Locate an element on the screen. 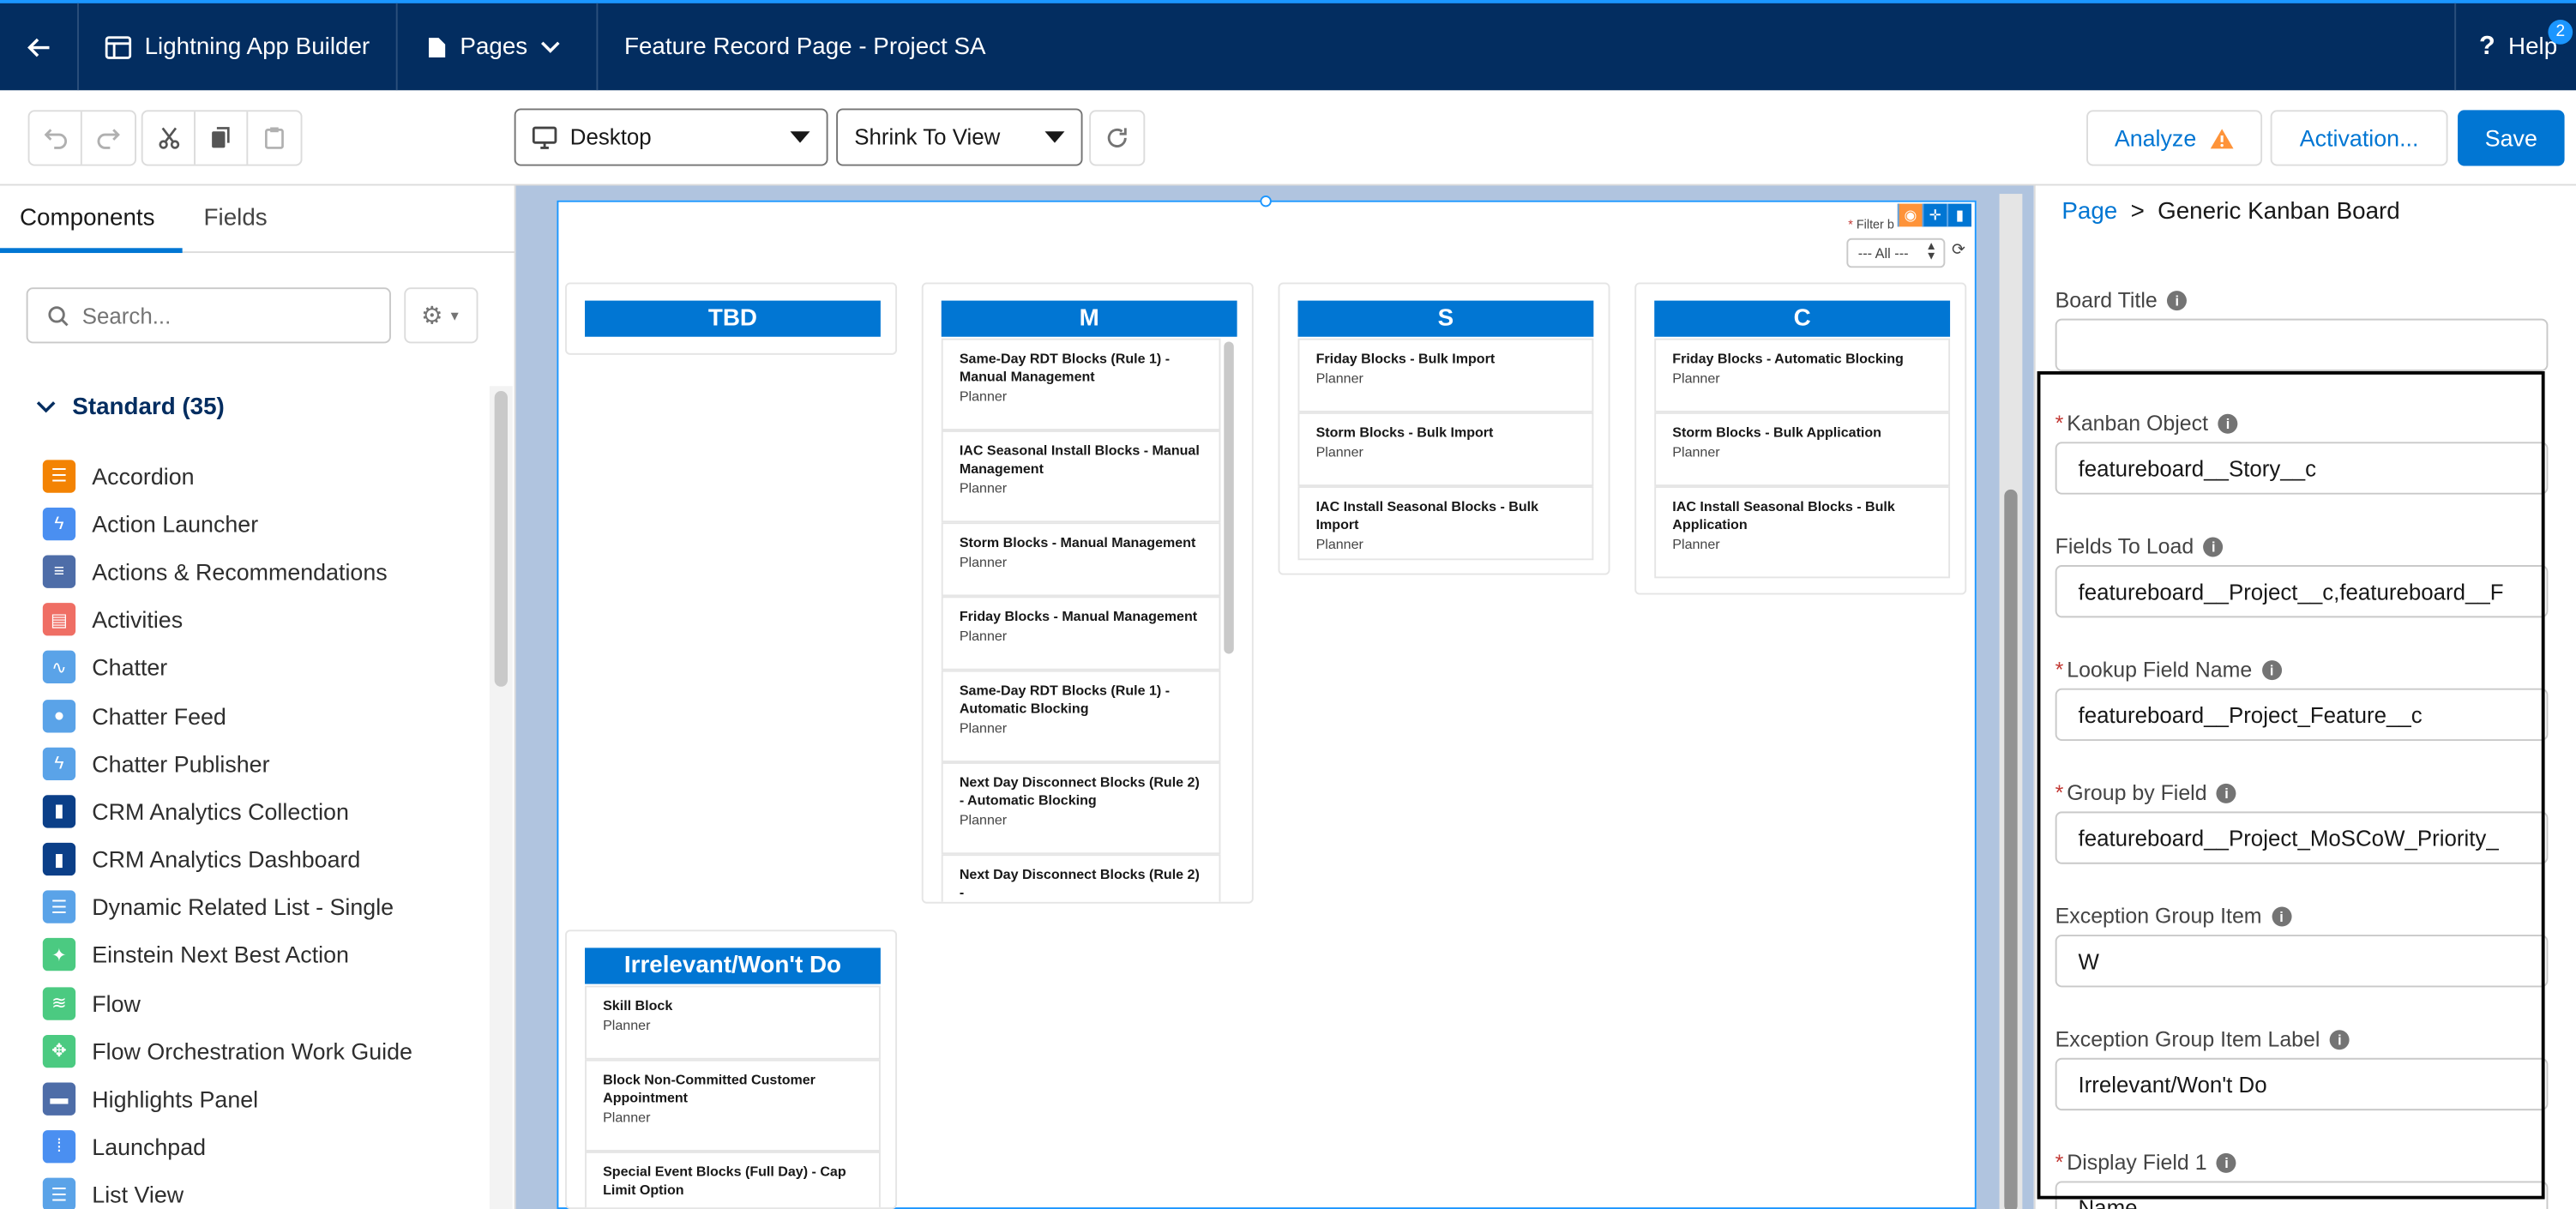 This screenshot has height=1209, width=2576. component-item: ≋ Flow is located at coordinates (264, 1003).